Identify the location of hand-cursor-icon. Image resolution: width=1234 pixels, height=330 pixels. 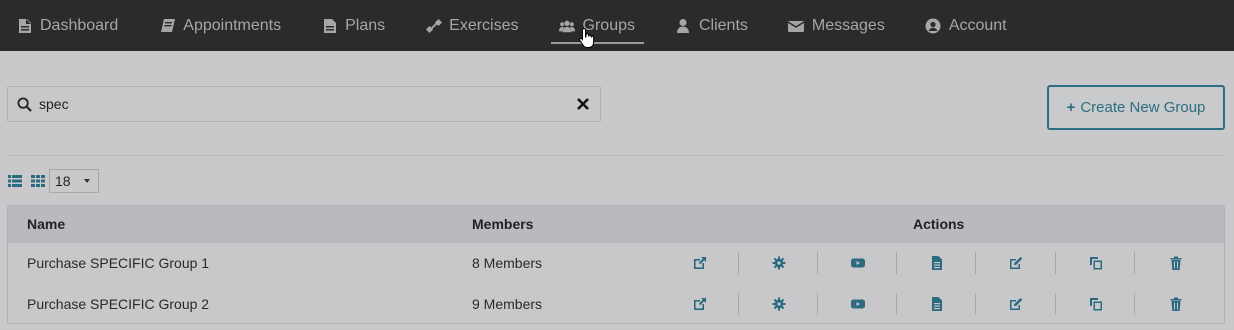
(587, 37).